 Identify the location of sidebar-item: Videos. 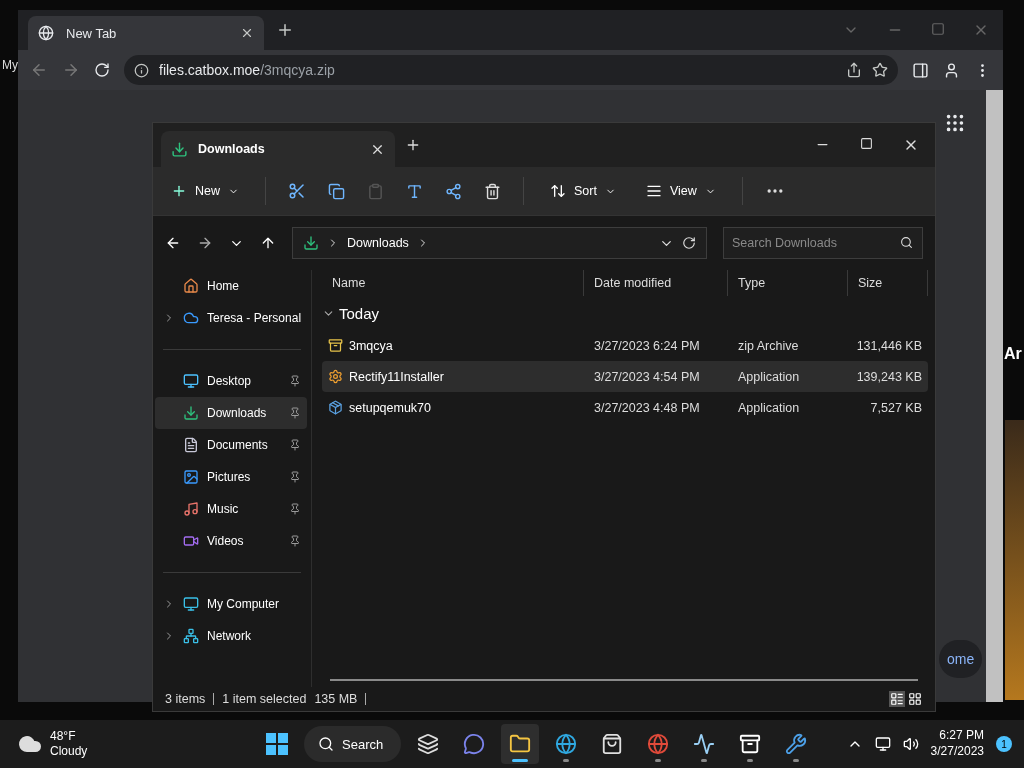
(231, 541).